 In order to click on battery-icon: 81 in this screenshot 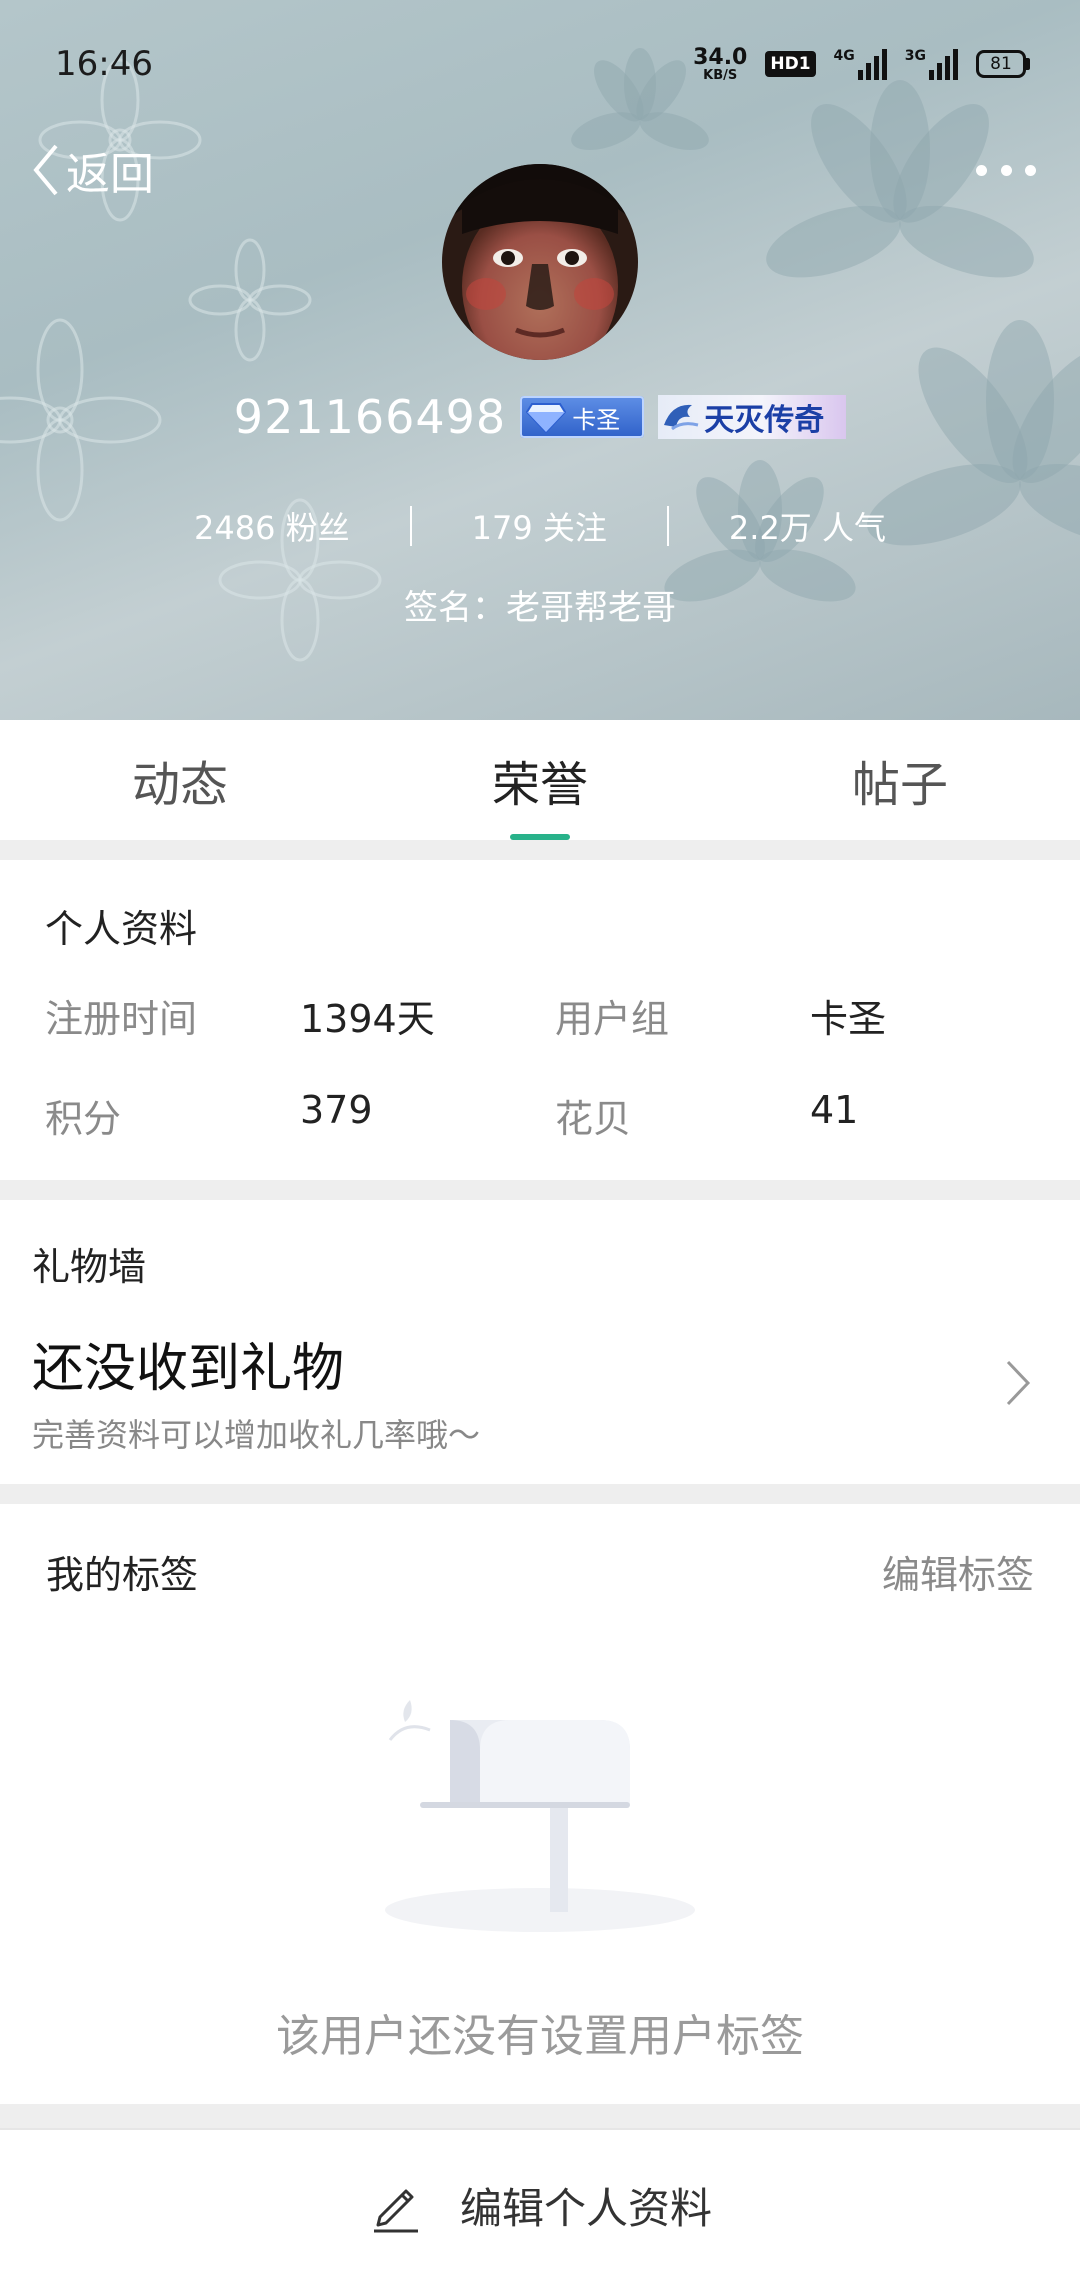, I will do `click(1003, 64)`.